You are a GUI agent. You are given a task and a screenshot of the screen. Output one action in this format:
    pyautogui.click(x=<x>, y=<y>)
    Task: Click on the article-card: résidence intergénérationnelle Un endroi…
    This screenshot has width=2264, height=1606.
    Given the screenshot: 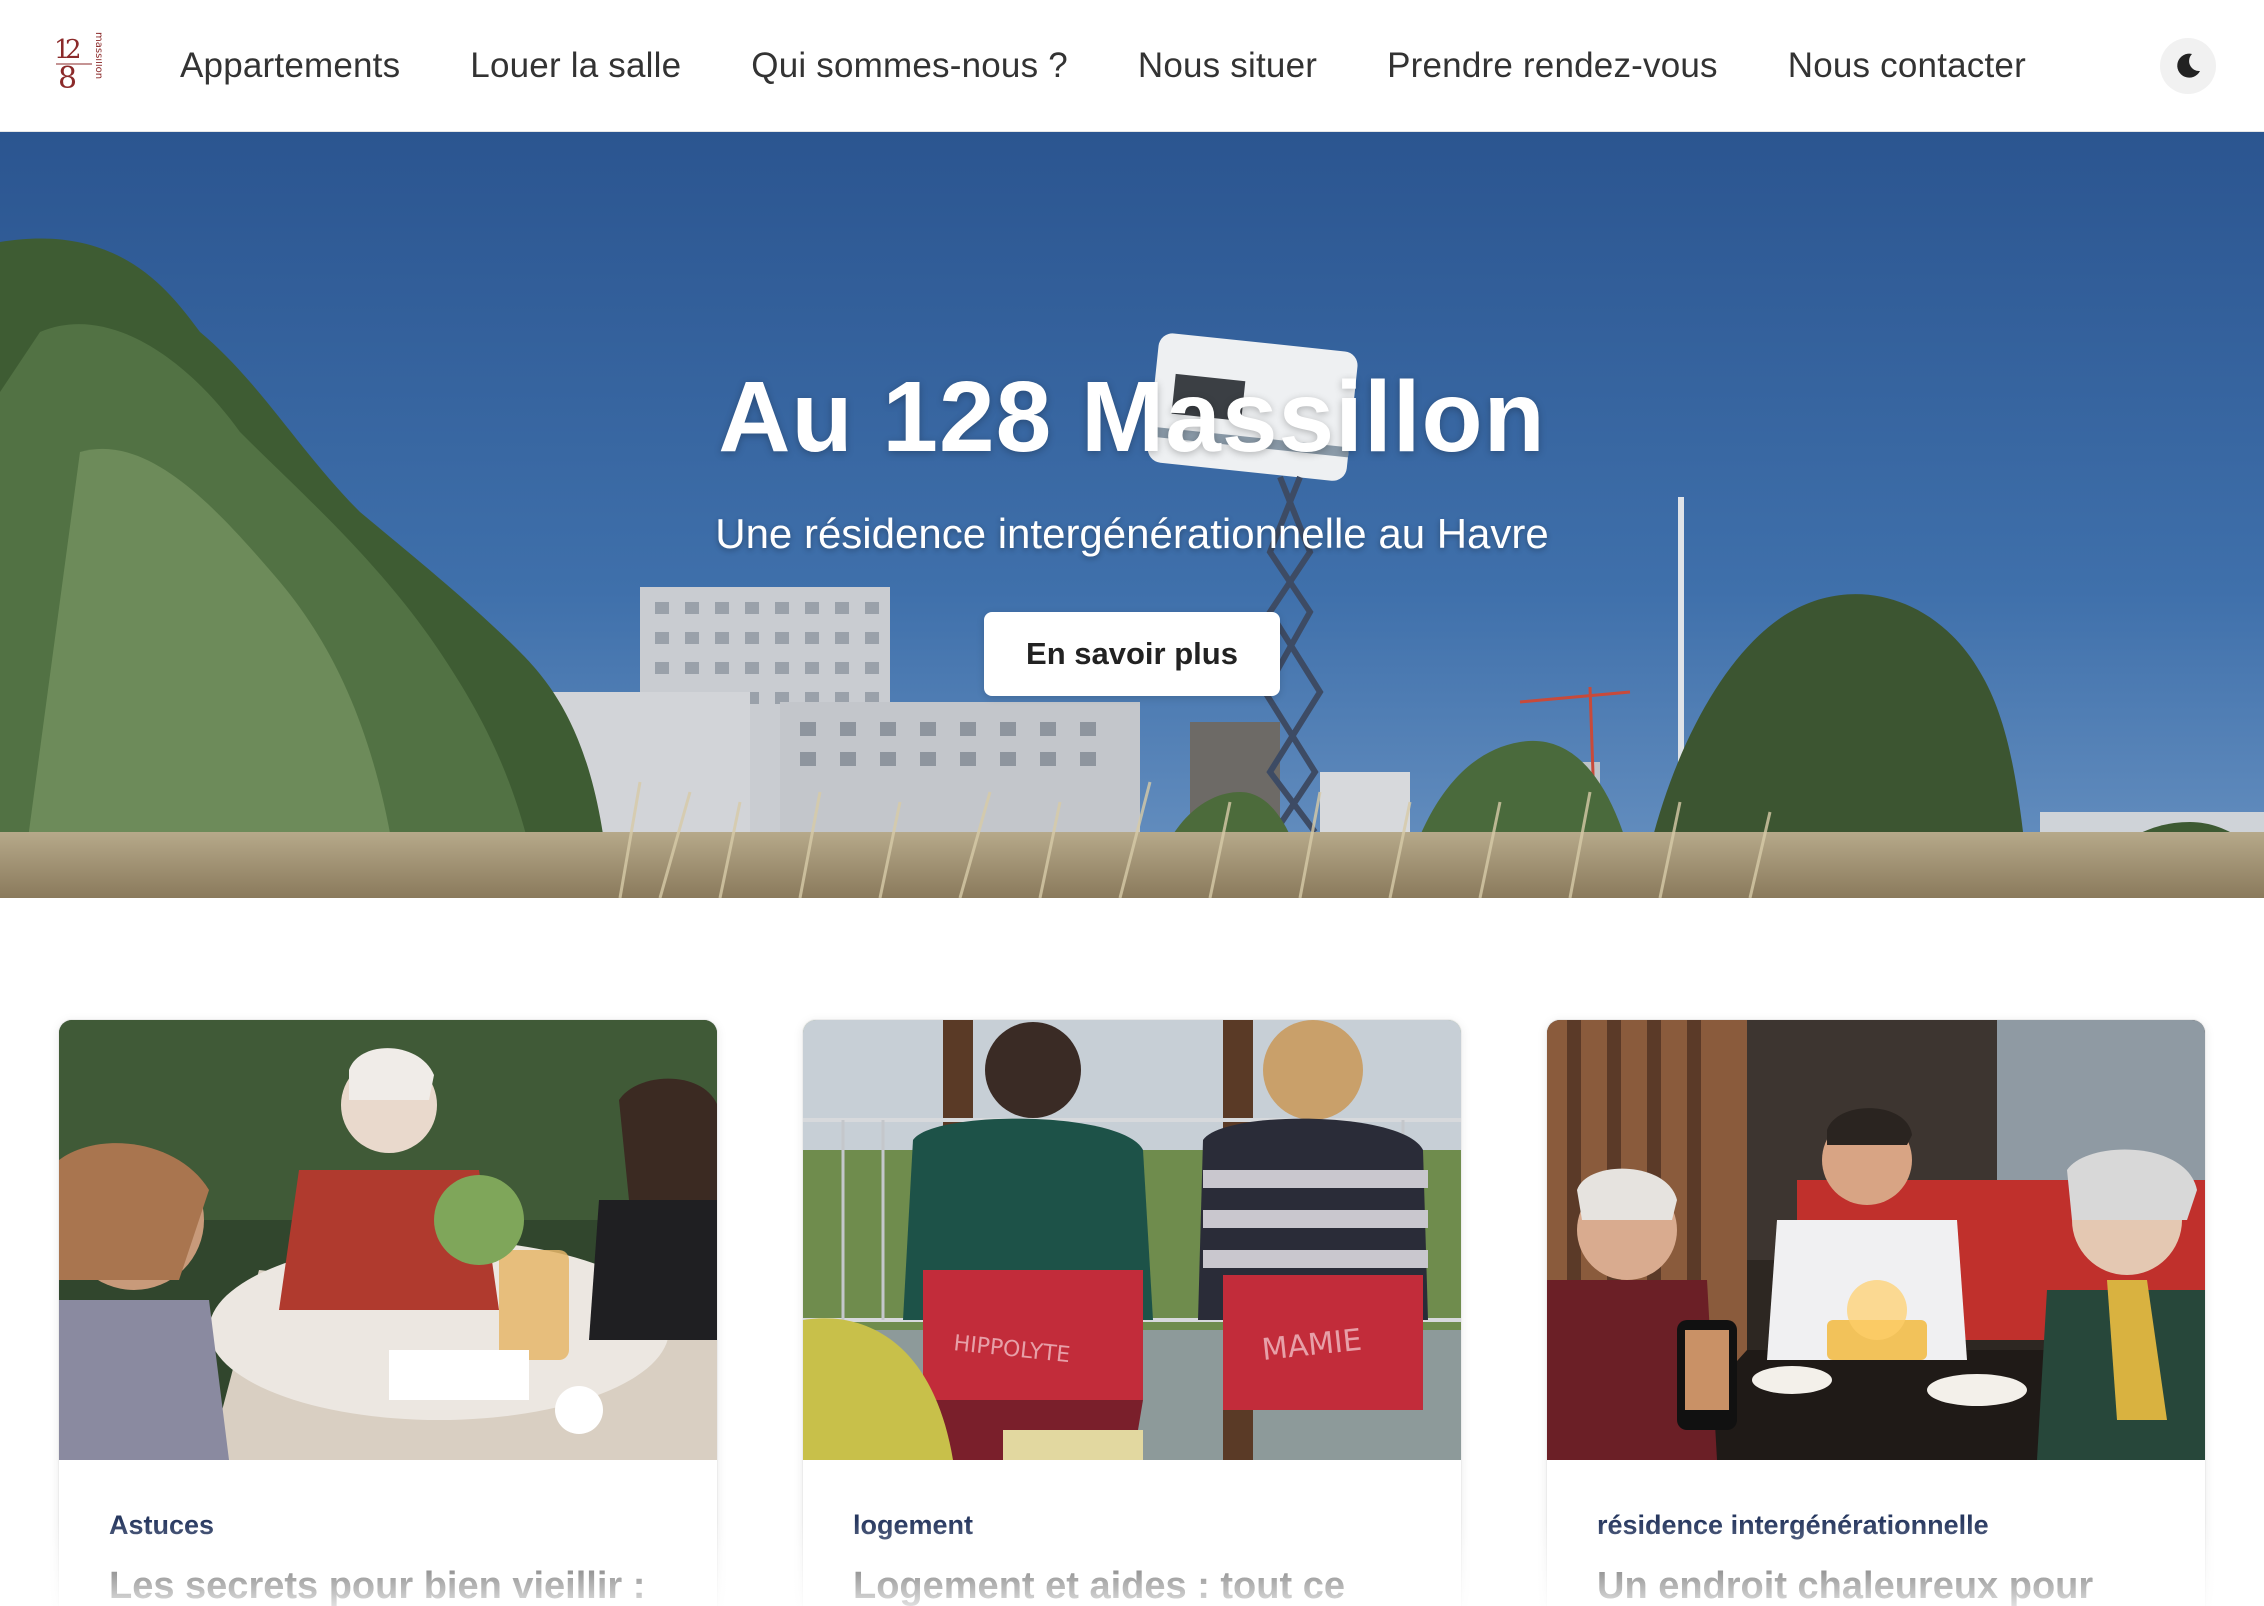 What is the action you would take?
    pyautogui.click(x=1876, y=1312)
    